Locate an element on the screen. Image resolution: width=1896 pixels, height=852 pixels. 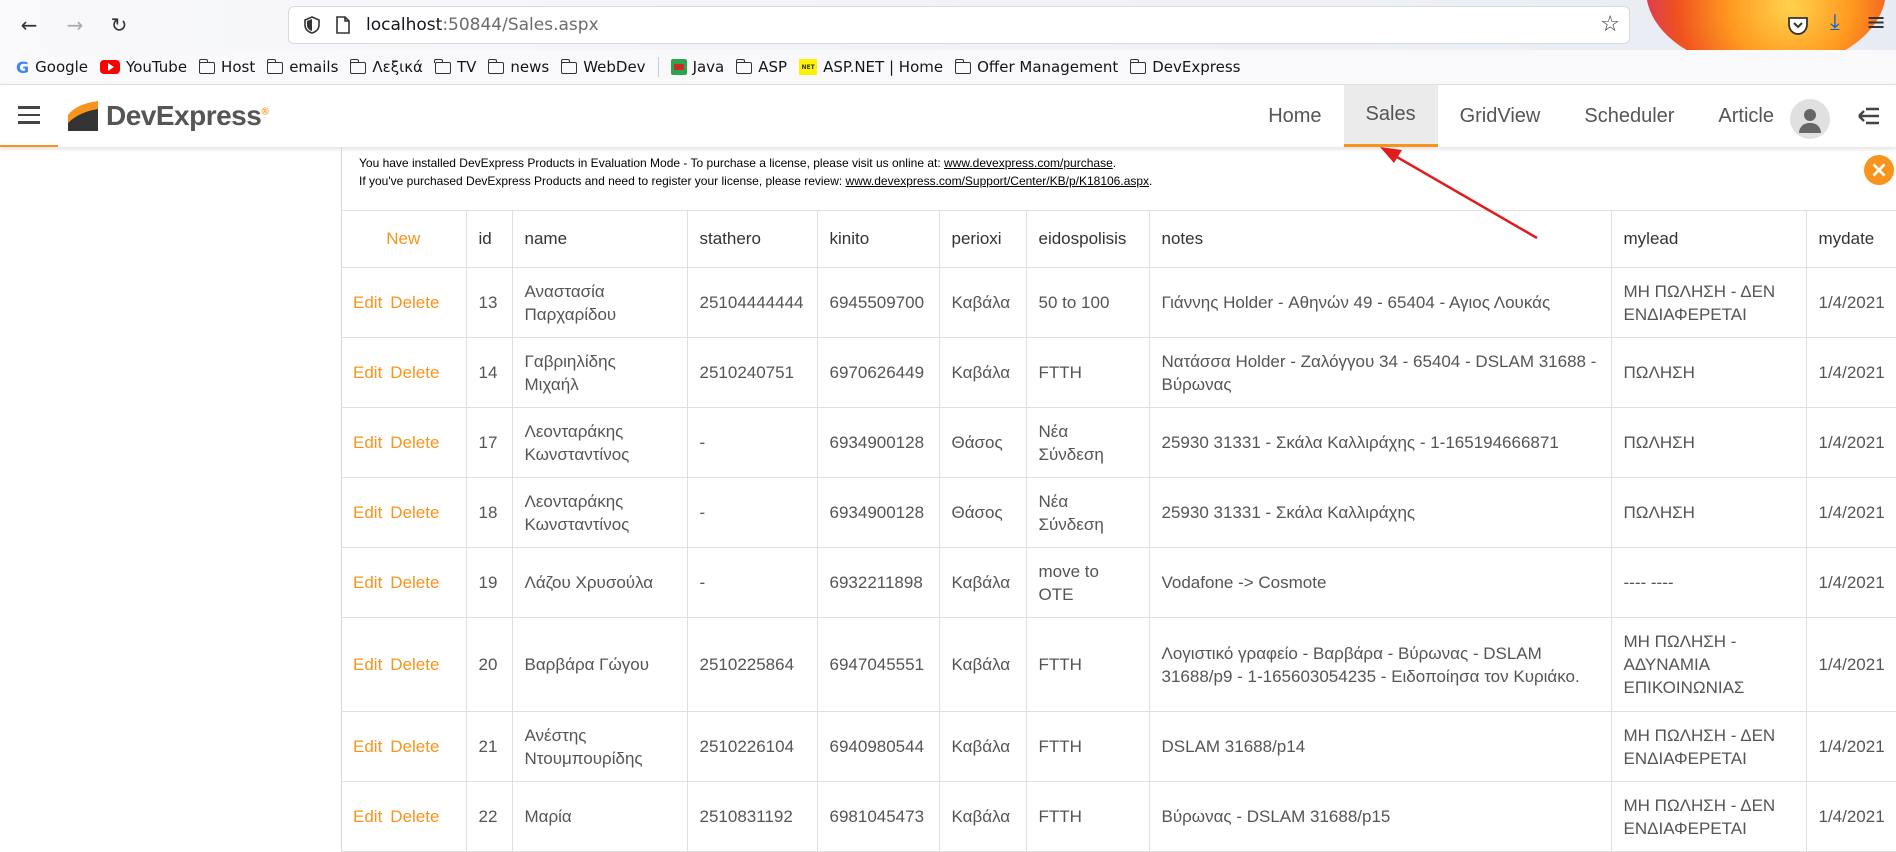
close-notice-icon: × is located at coordinates (1879, 170).